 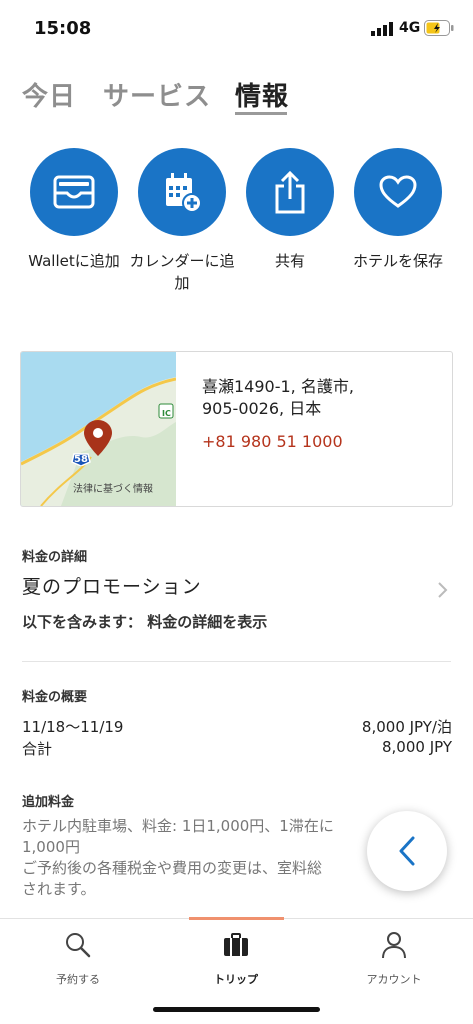 I want to click on nav-active-indicator, so click(x=236, y=918).